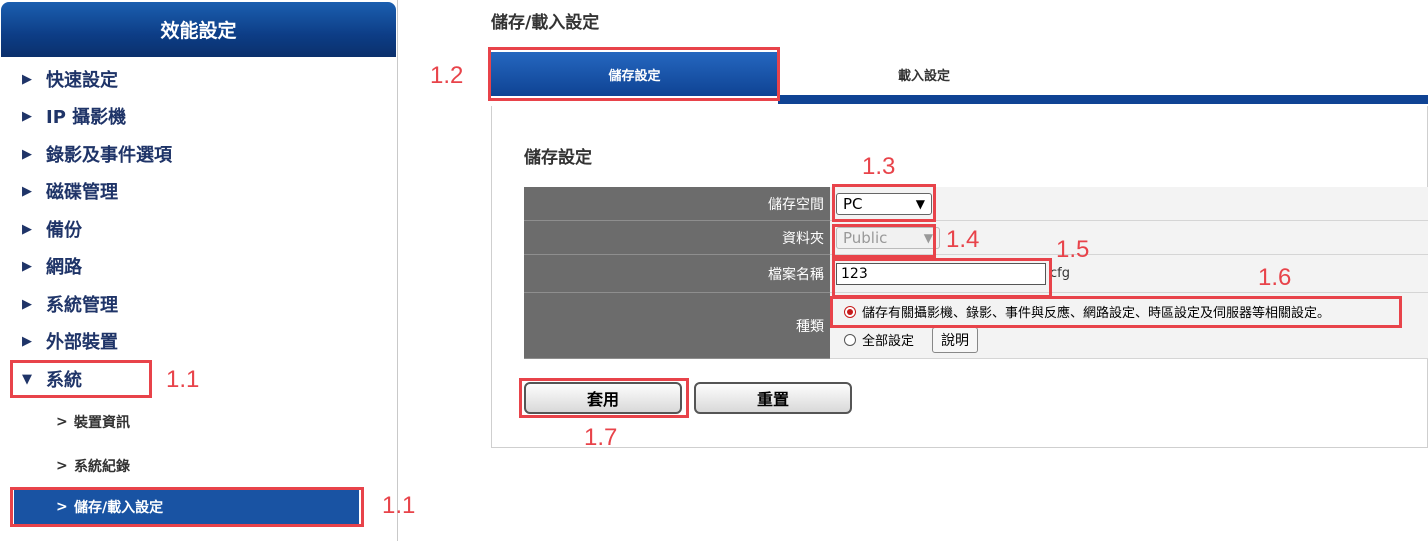 The height and width of the screenshot is (541, 1428). I want to click on filename-extension: cfg, so click(1060, 273).